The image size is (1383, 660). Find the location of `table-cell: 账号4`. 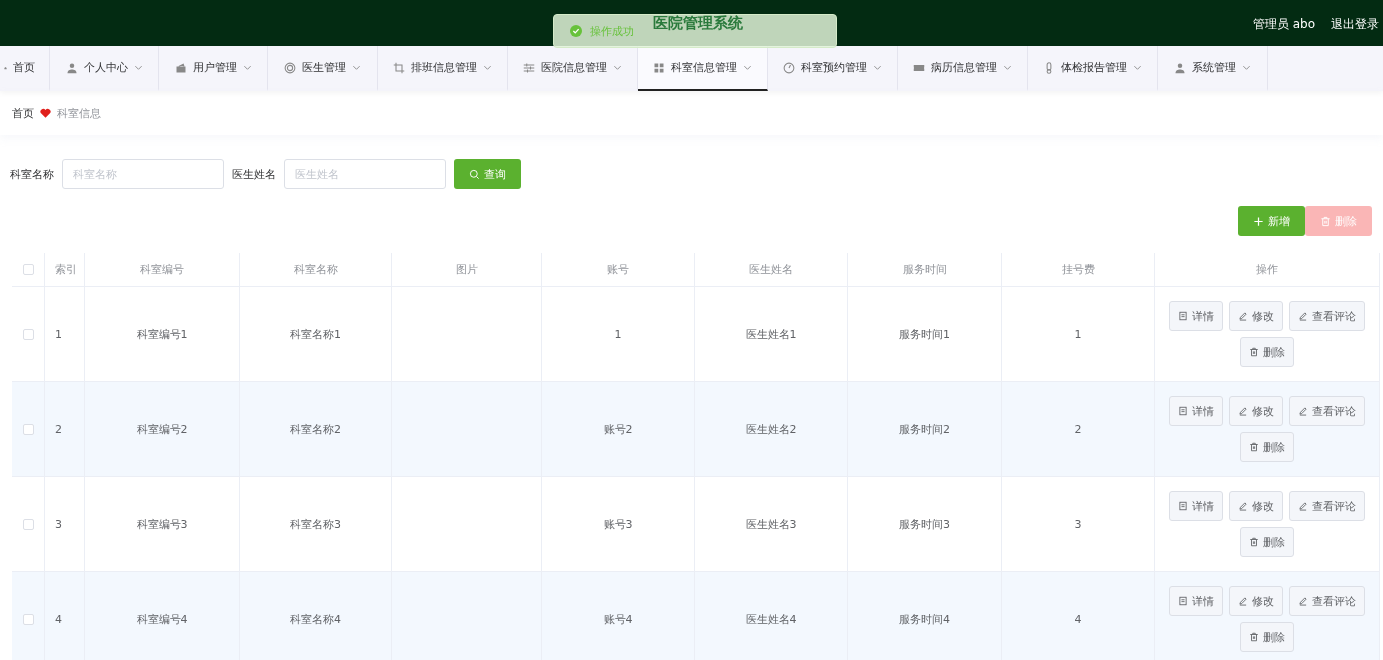

table-cell: 账号4 is located at coordinates (618, 619).